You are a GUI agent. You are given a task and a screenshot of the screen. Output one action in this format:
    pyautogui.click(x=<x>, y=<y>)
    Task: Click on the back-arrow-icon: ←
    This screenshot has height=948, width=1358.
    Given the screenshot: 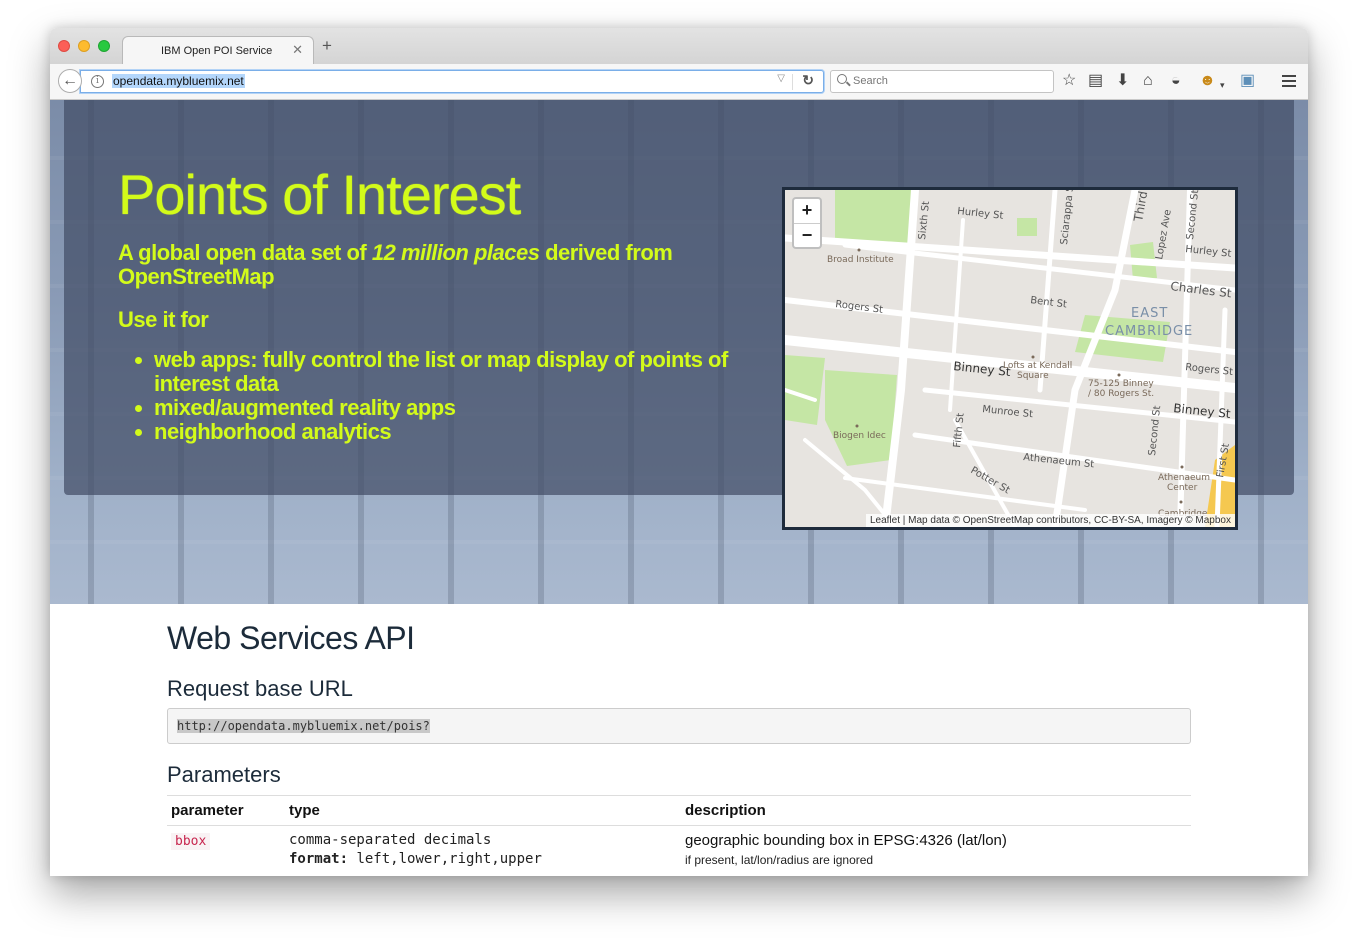 What is the action you would take?
    pyautogui.click(x=70, y=80)
    